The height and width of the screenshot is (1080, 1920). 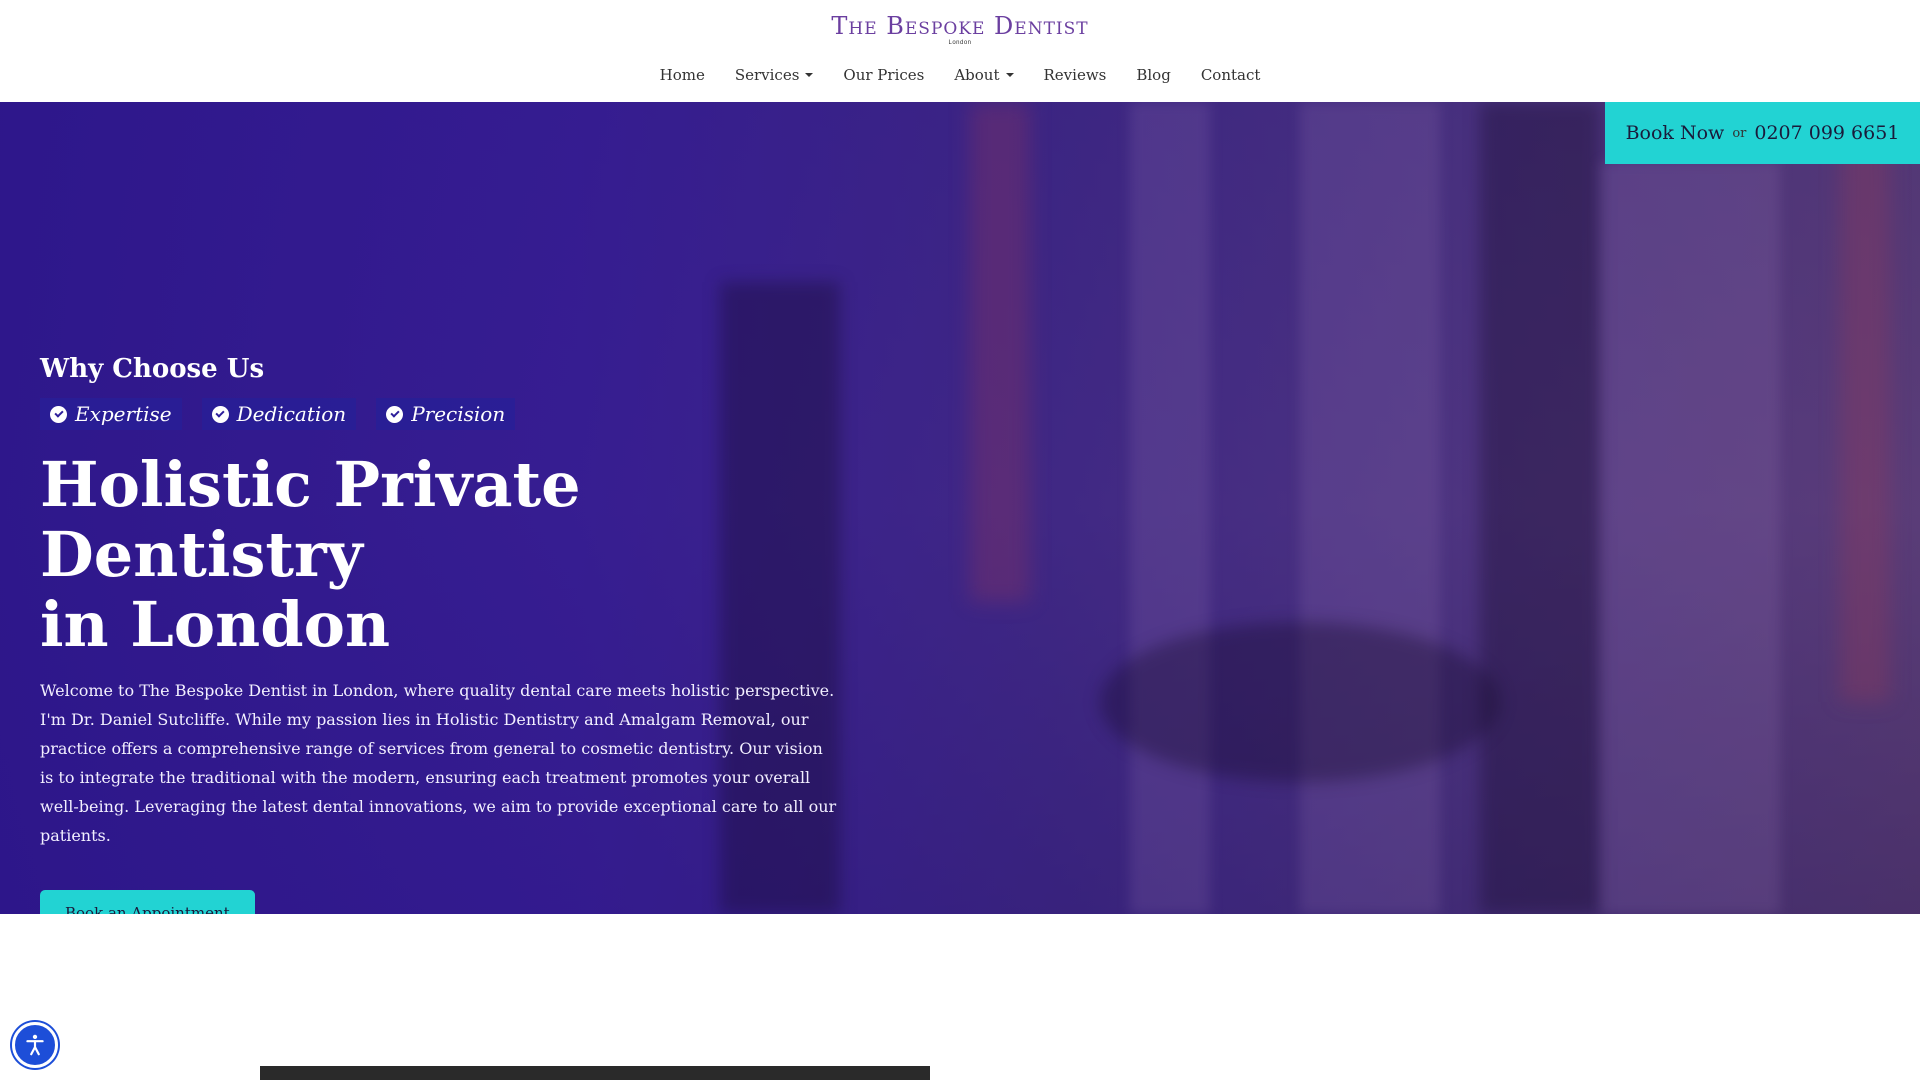 I want to click on nav-reviews: Reviews, so click(x=1075, y=75).